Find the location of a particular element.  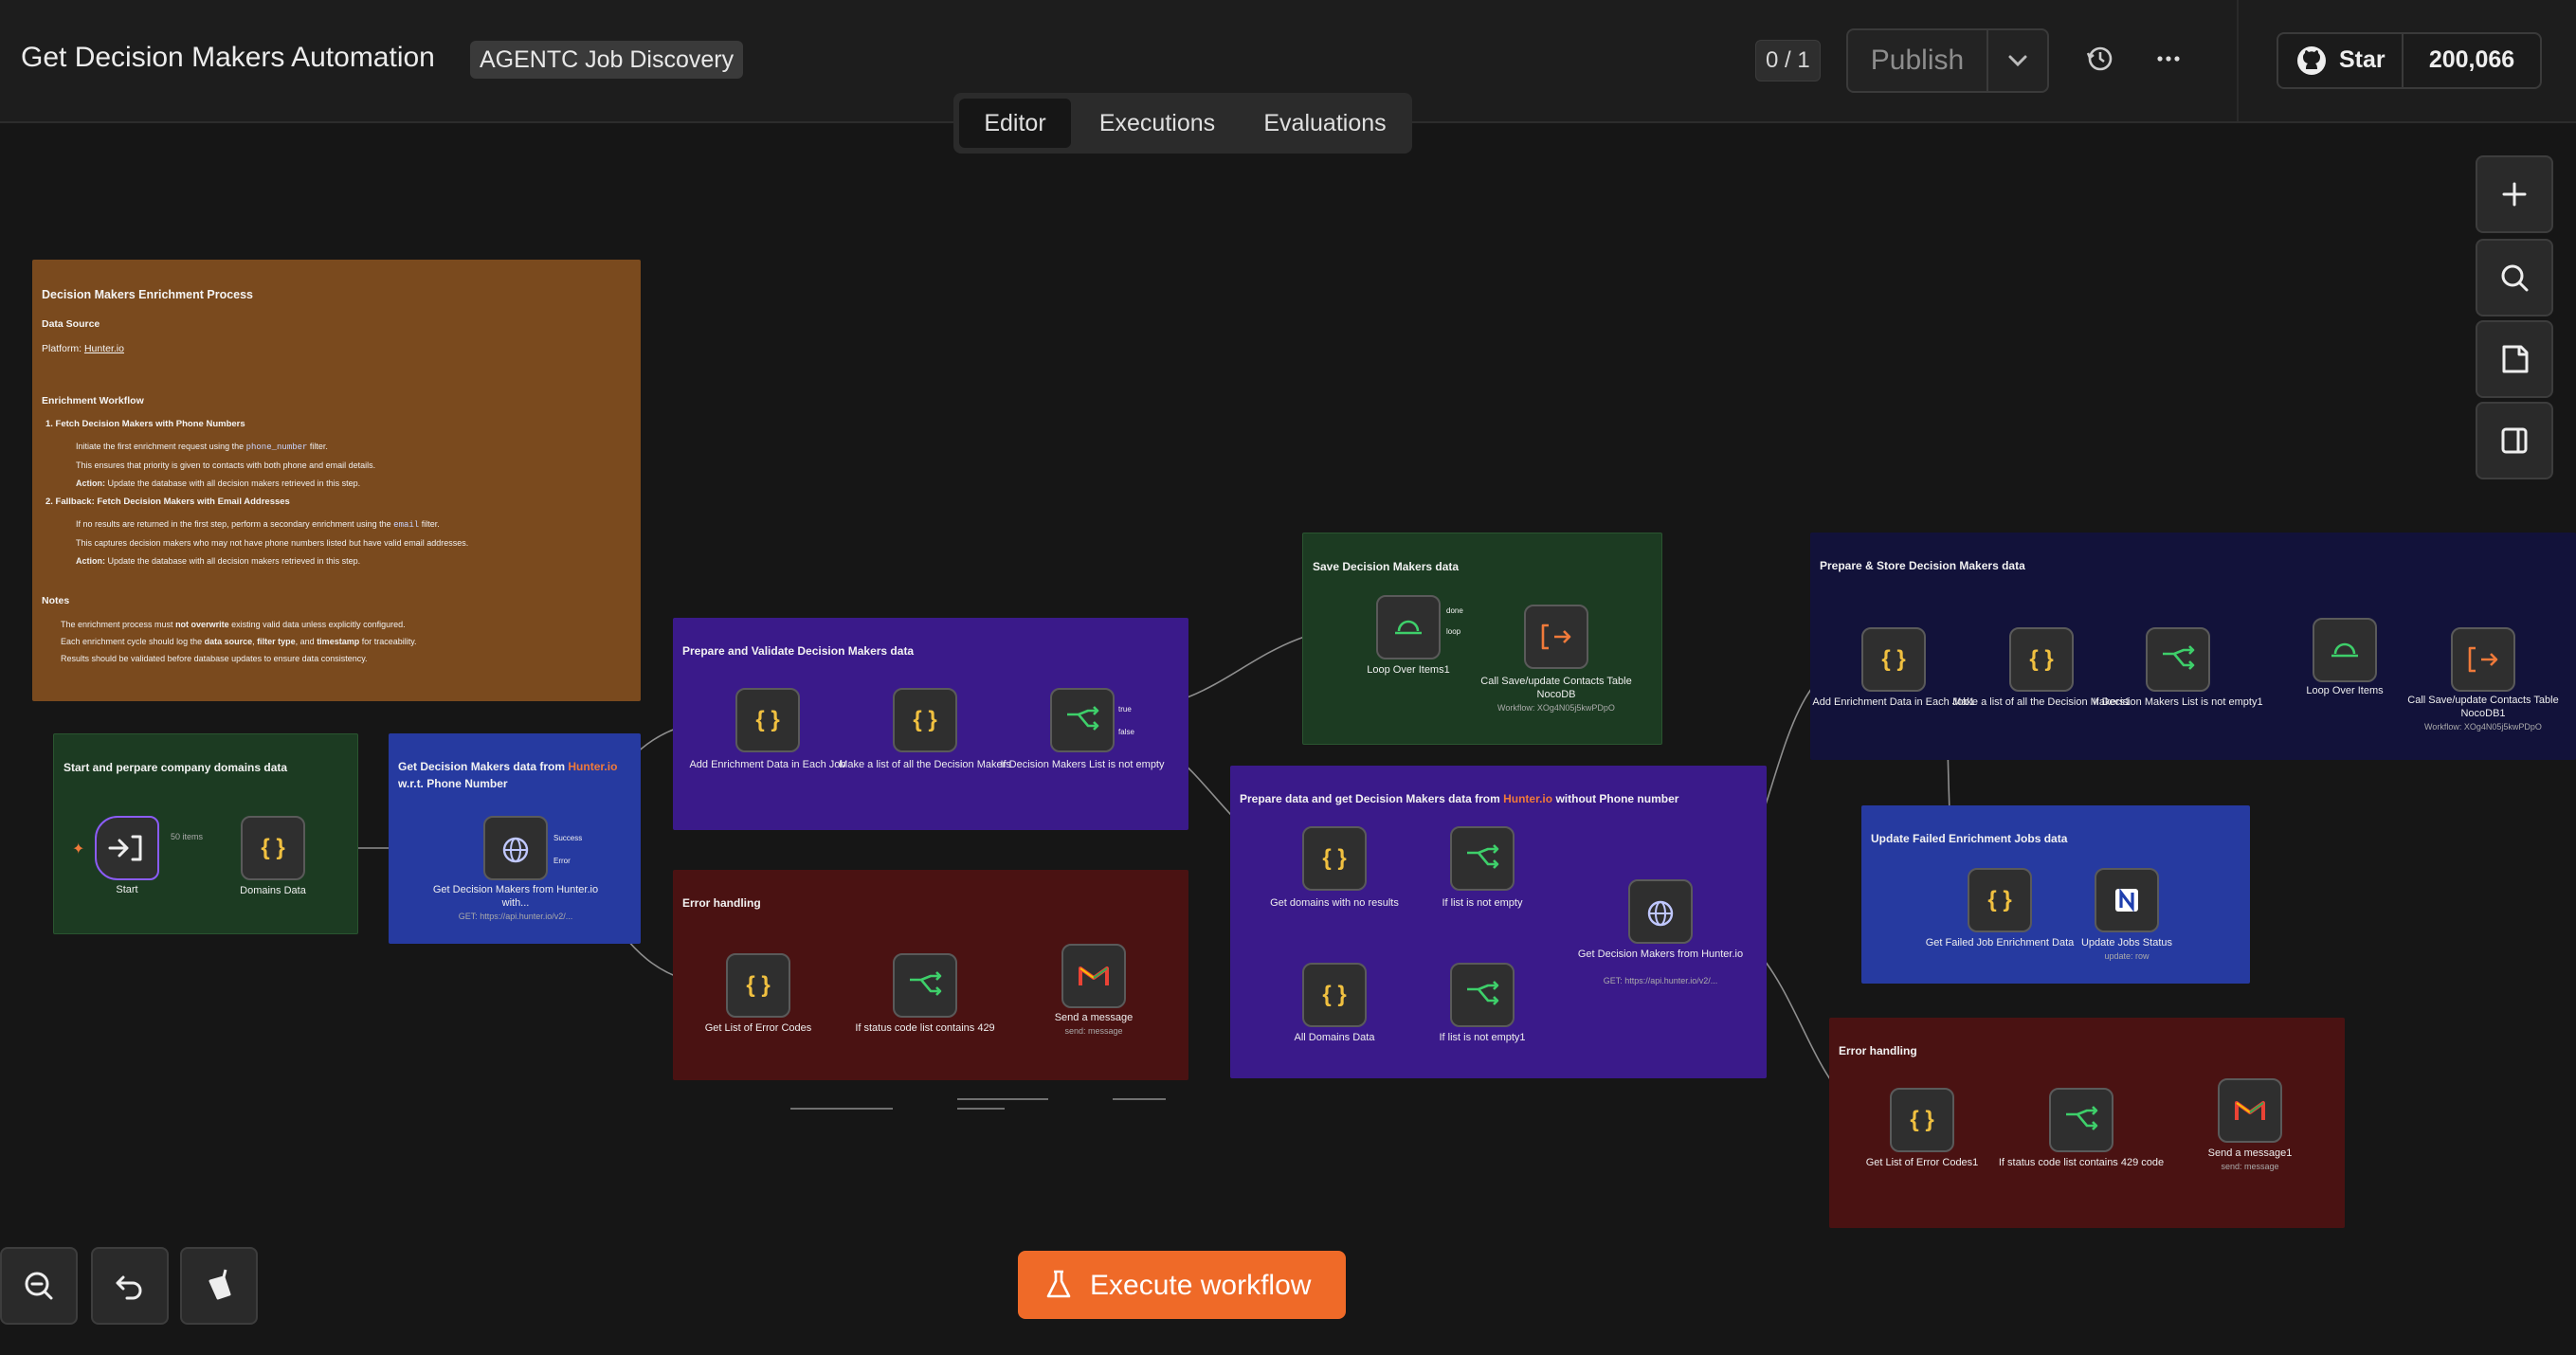

node-make-list-1: { } is located at coordinates (2041, 659).